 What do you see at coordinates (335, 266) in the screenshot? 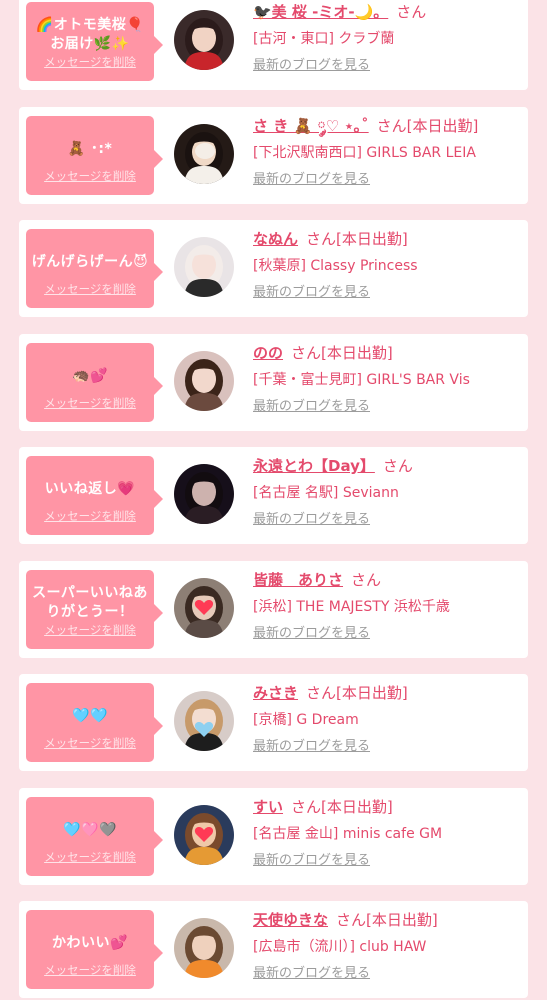
I see `shop-name: [秋葉原] Classy Princess` at bounding box center [335, 266].